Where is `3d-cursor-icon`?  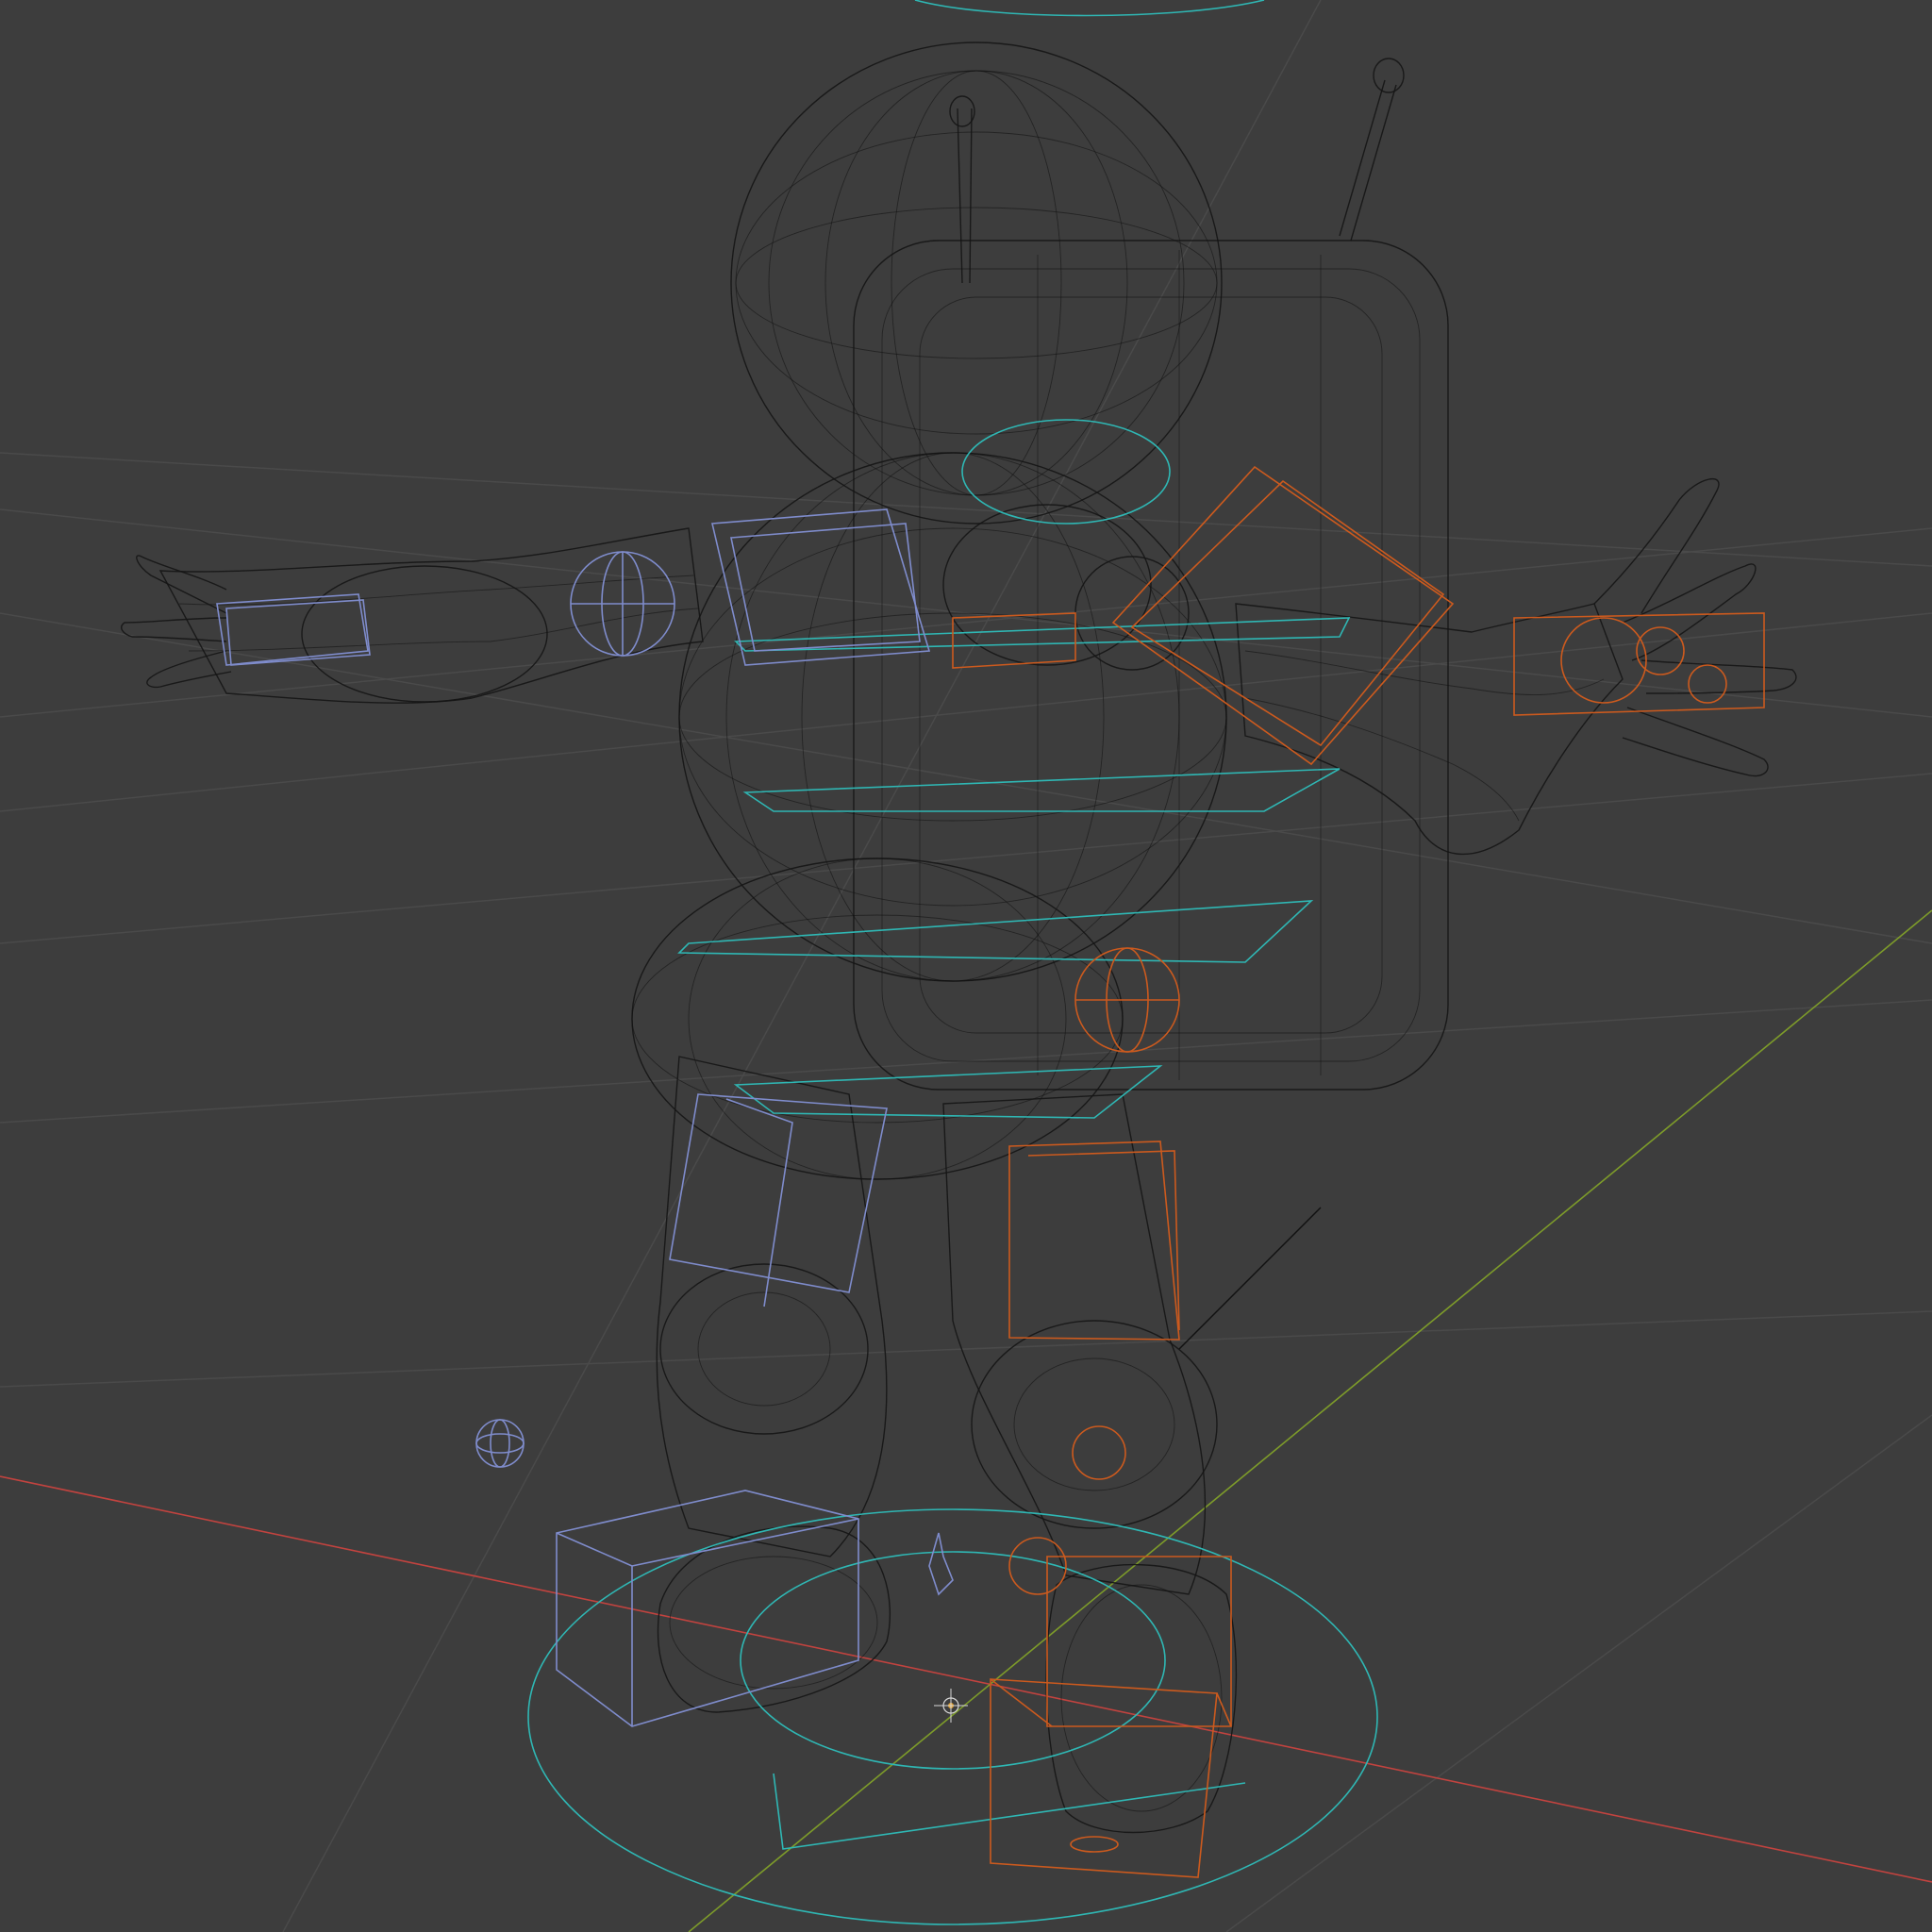
3d-cursor-icon is located at coordinates (951, 1706).